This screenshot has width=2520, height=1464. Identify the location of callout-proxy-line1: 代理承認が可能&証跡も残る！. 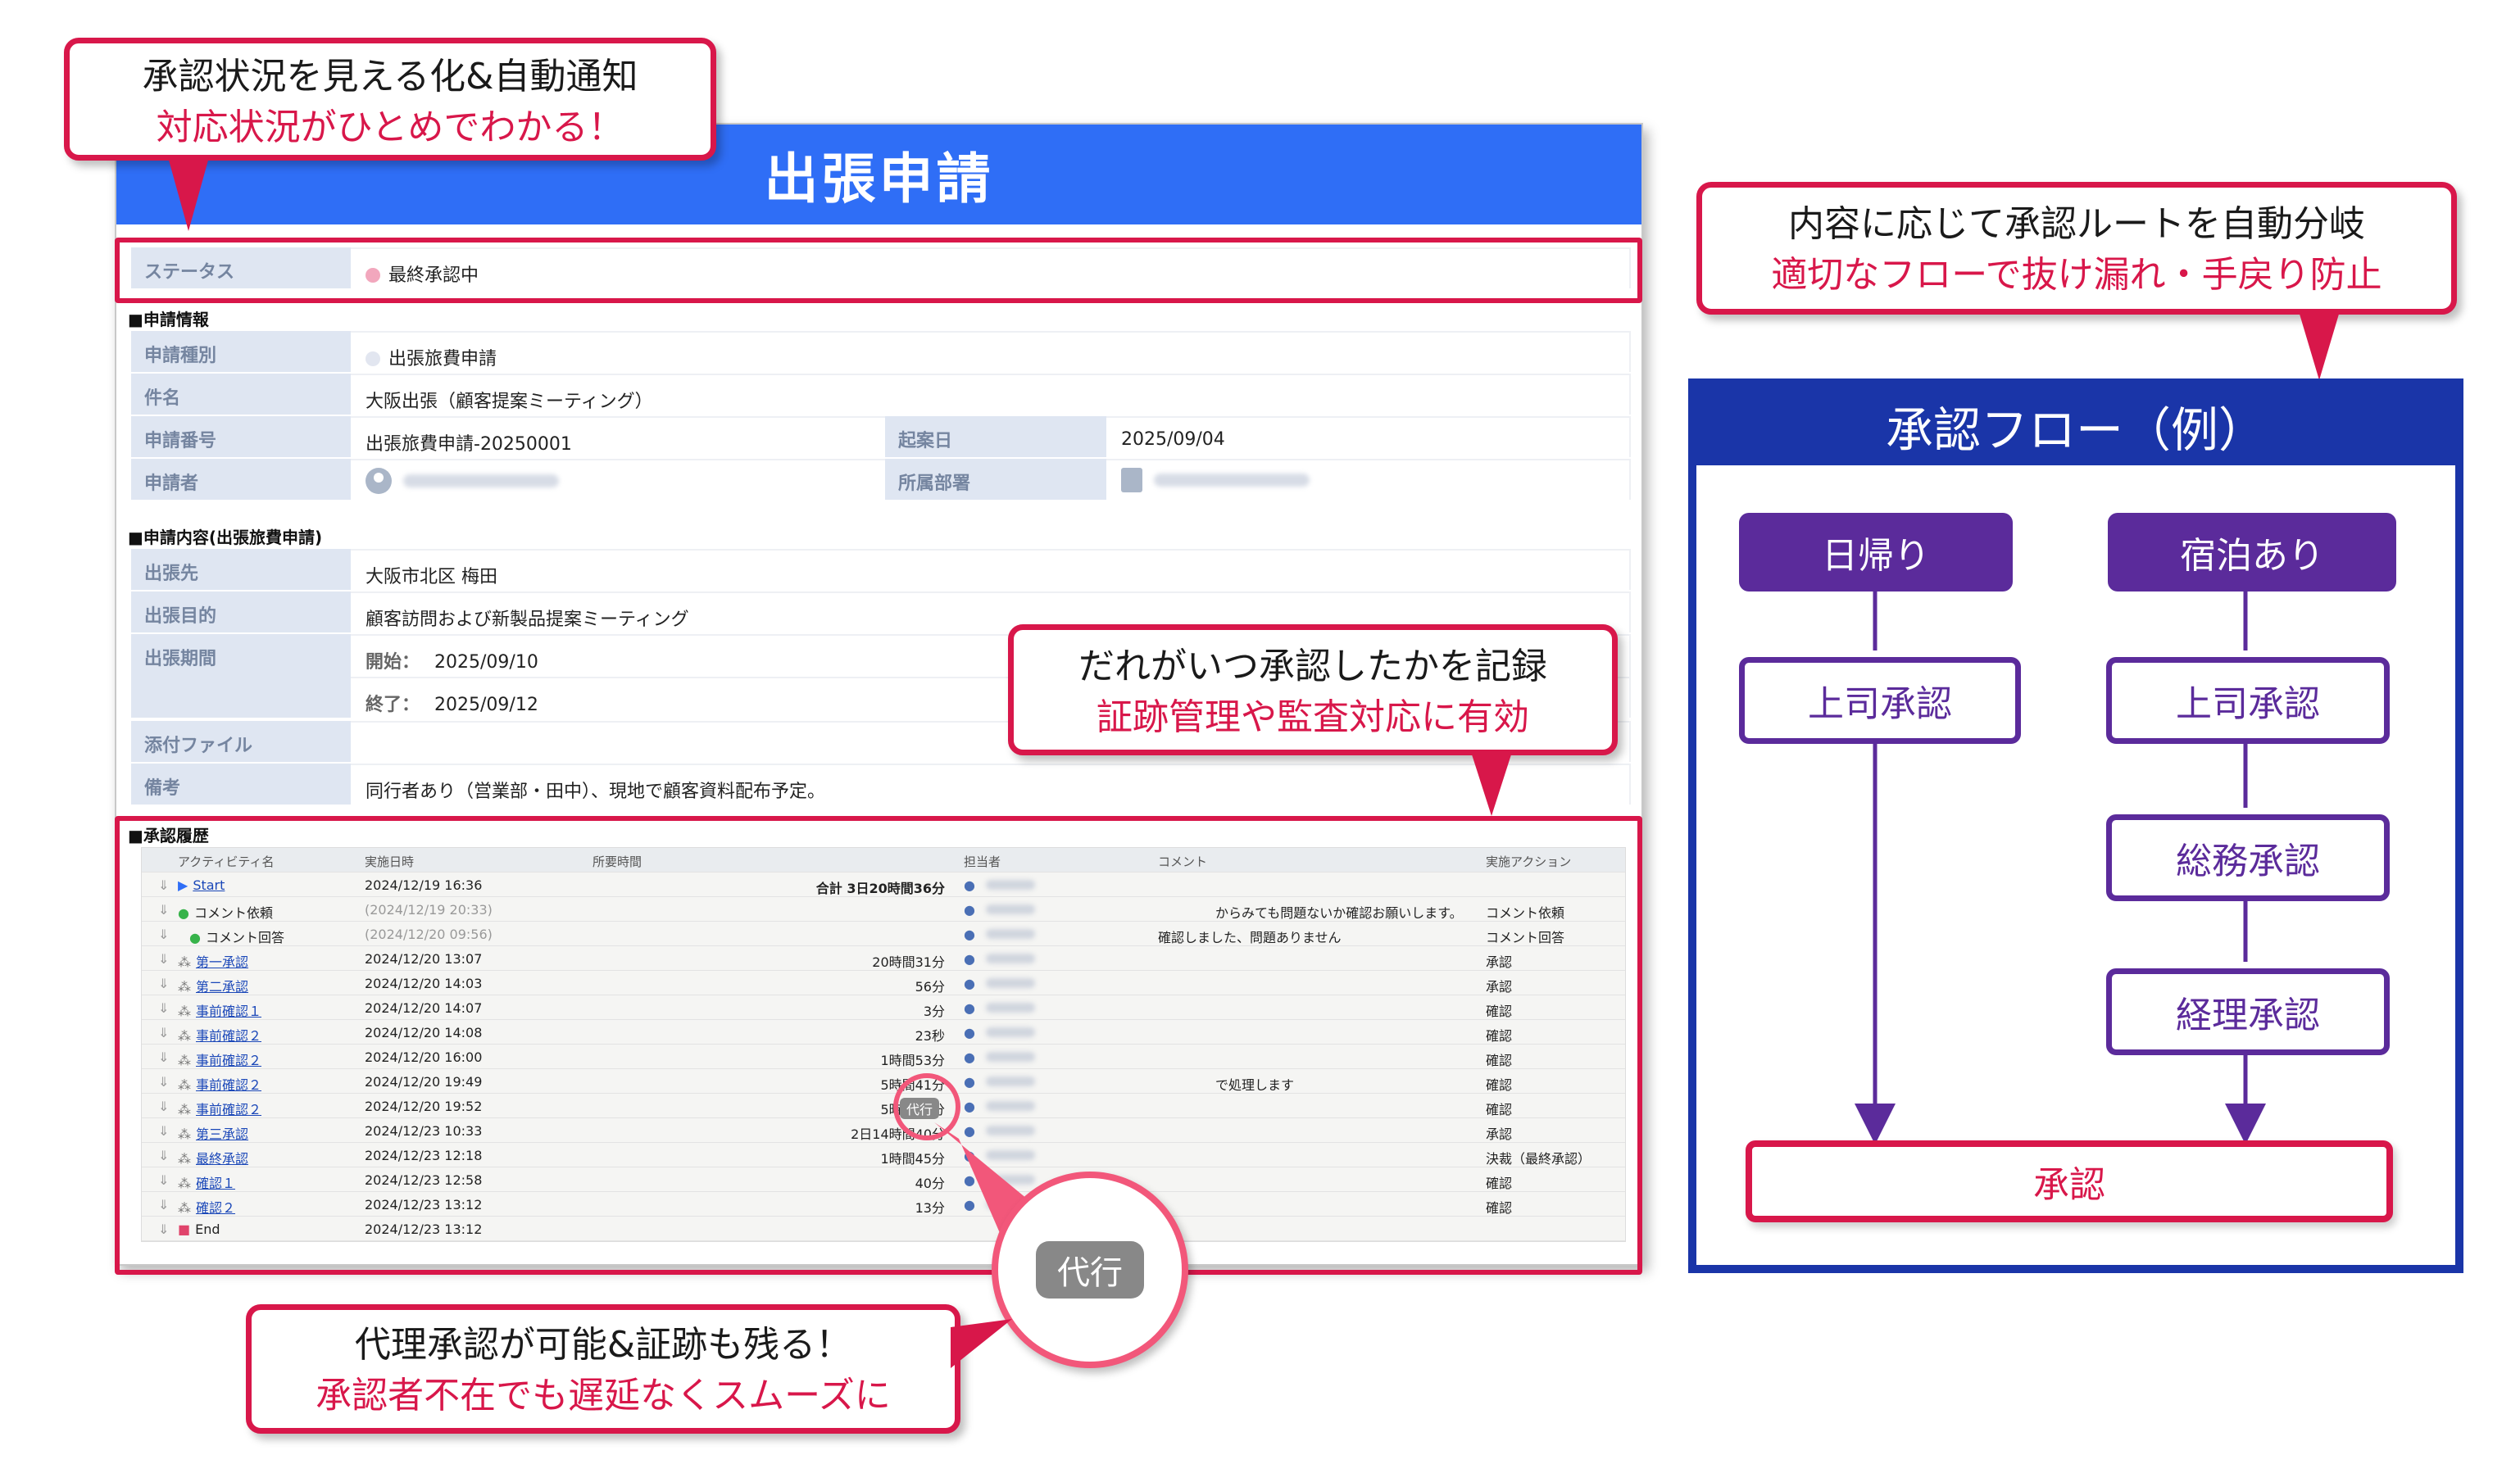
(603, 1345).